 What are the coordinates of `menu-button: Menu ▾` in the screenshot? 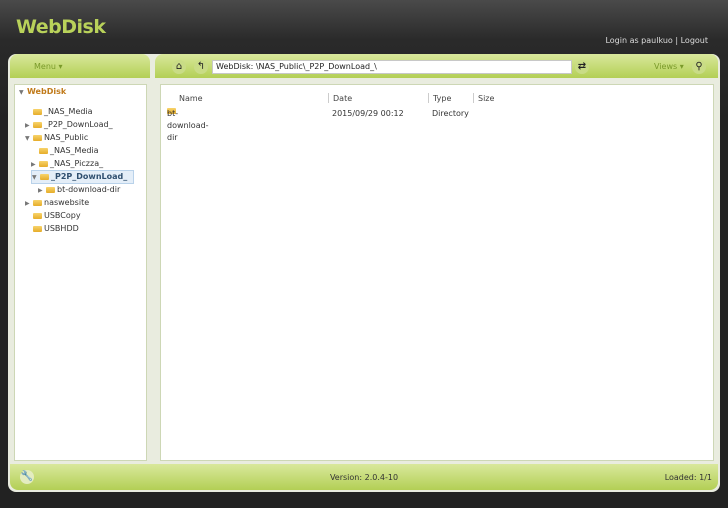 It's located at (48, 66).